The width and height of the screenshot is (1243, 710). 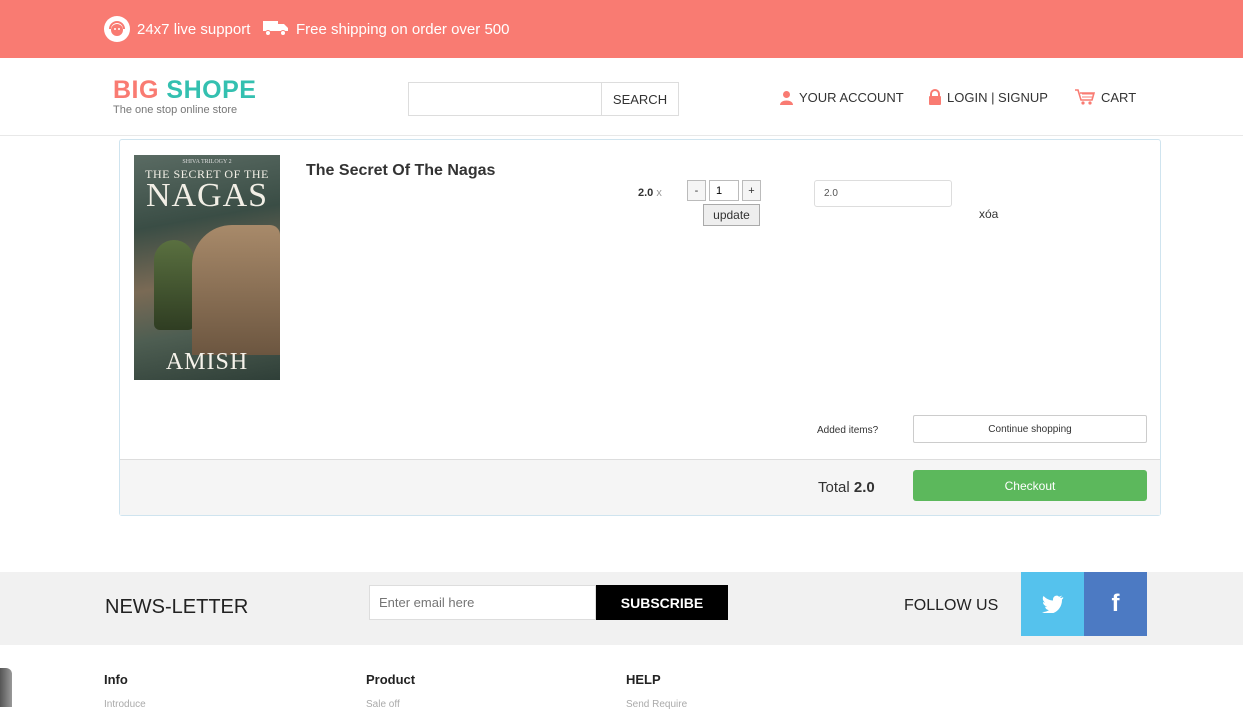 What do you see at coordinates (834, 487) in the screenshot?
I see `total-label: Total` at bounding box center [834, 487].